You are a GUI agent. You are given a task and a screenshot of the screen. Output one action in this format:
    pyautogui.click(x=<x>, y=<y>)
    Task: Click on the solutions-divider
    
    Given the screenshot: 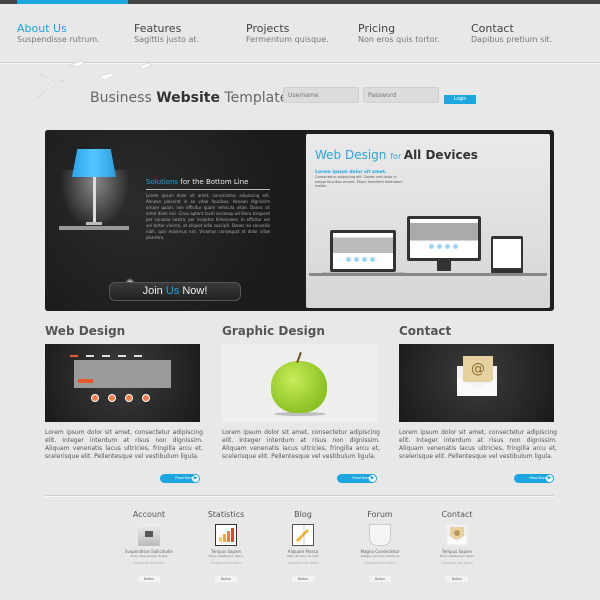 What is the action you would take?
    pyautogui.click(x=208, y=189)
    